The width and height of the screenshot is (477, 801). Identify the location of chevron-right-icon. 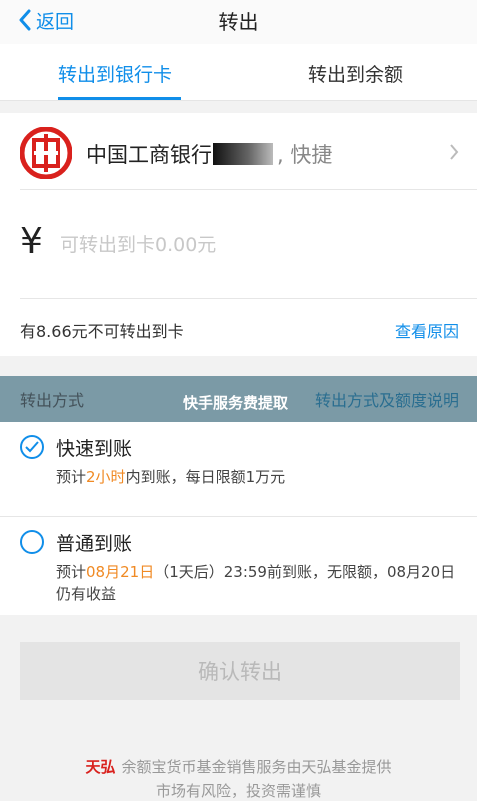
(454, 152).